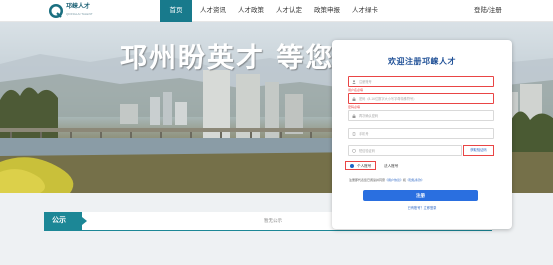 This screenshot has width=553, height=265. Describe the element at coordinates (488, 11) in the screenshot. I see `login-register-link: 登陆/注册` at that location.